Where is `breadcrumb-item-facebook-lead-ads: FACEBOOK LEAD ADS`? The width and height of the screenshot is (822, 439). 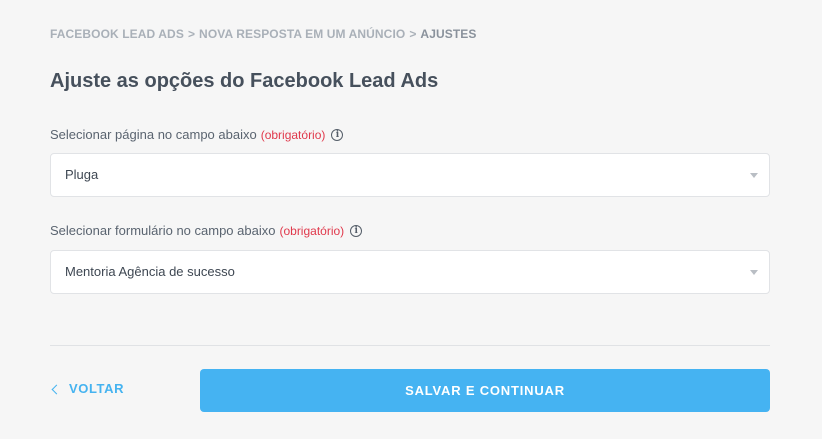
breadcrumb-item-facebook-lead-ads: FACEBOOK LEAD ADS is located at coordinates (117, 34).